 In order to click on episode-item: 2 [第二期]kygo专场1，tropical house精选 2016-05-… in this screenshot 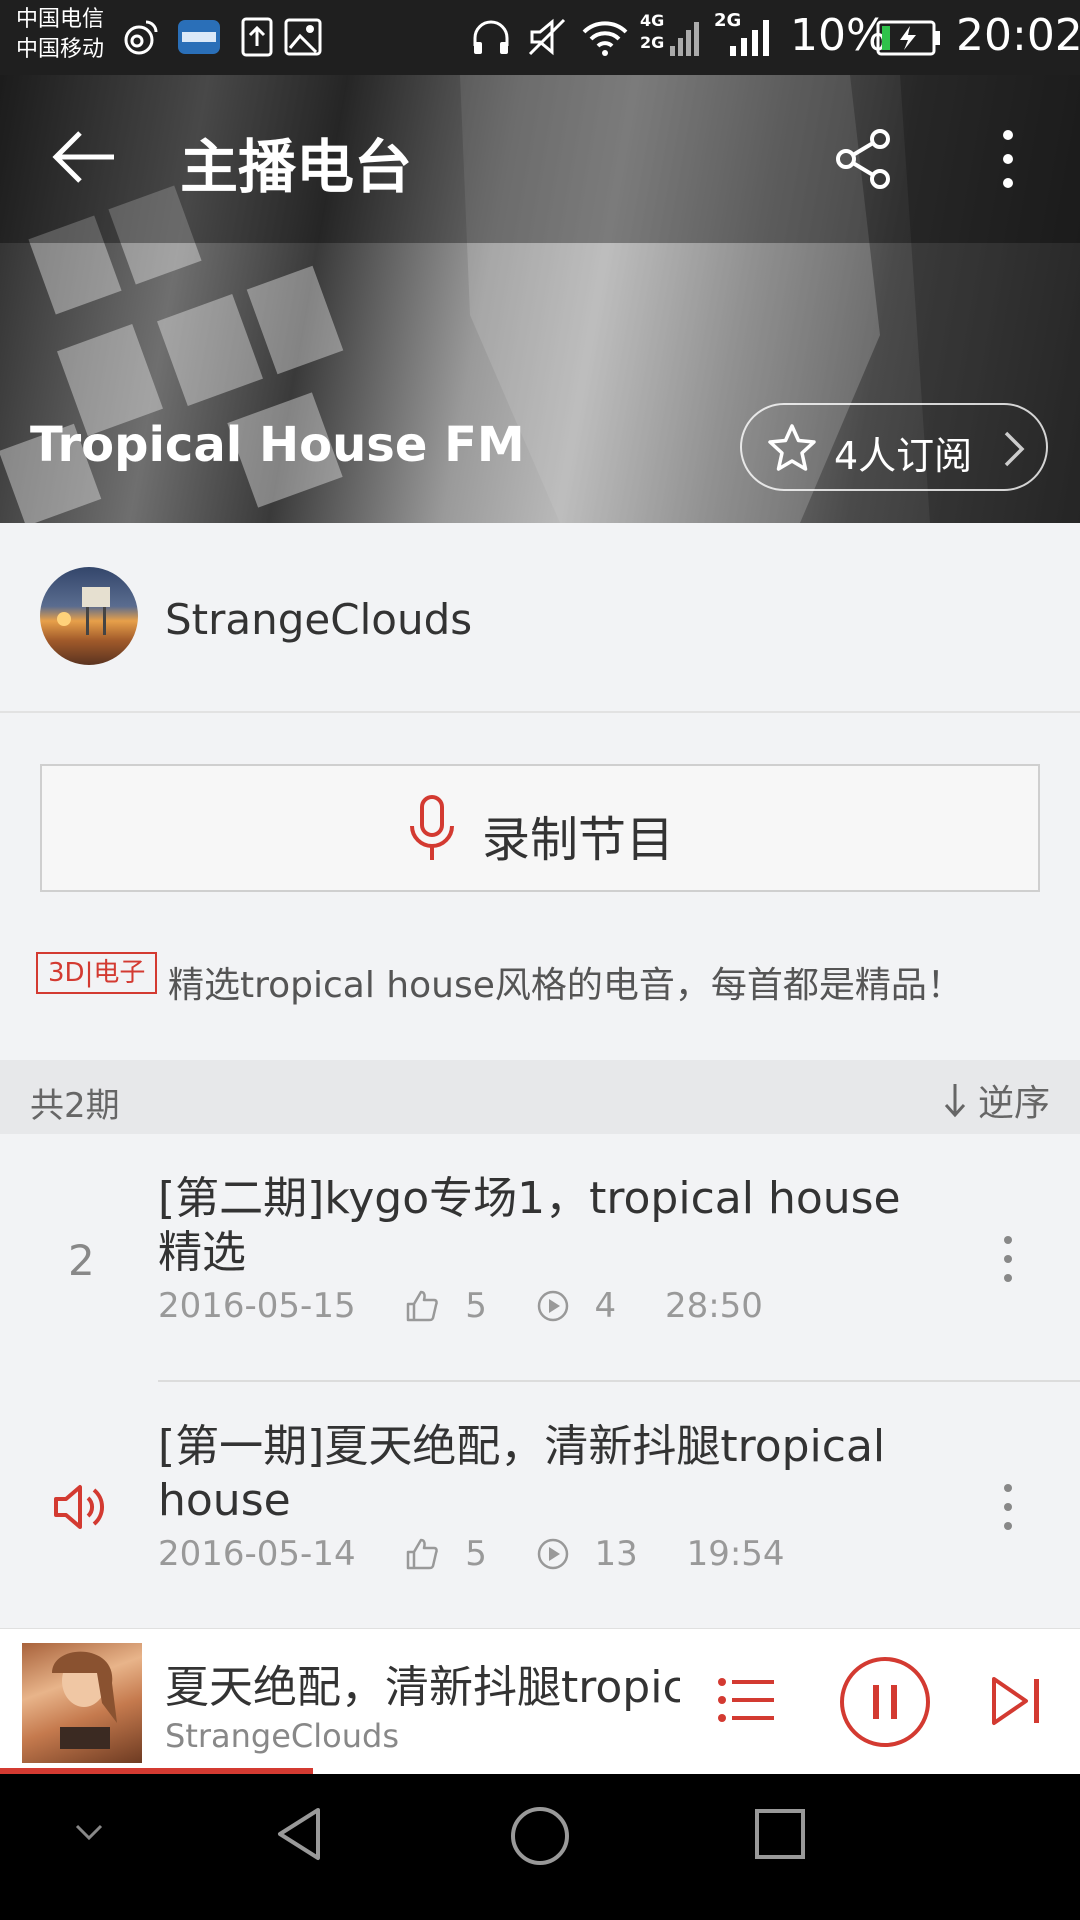, I will do `click(540, 1257)`.